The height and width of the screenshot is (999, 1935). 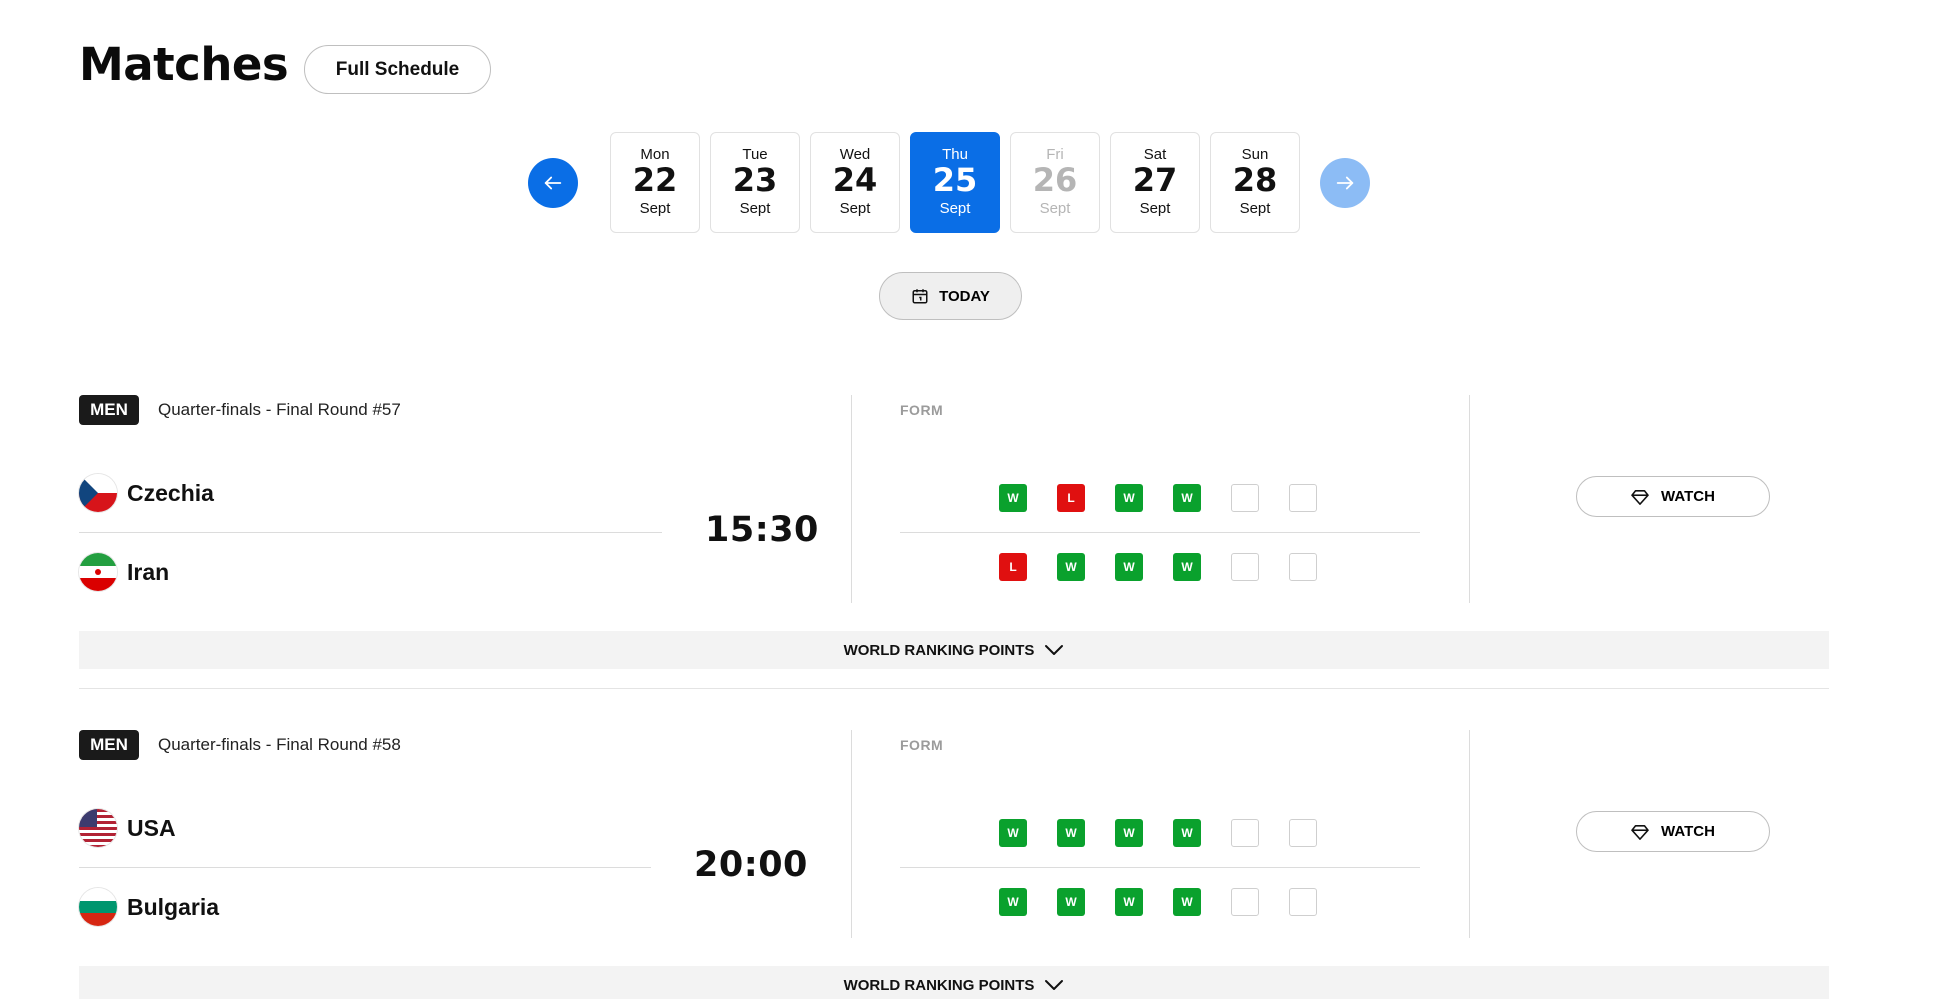 I want to click on team-home: USA, so click(x=127, y=828).